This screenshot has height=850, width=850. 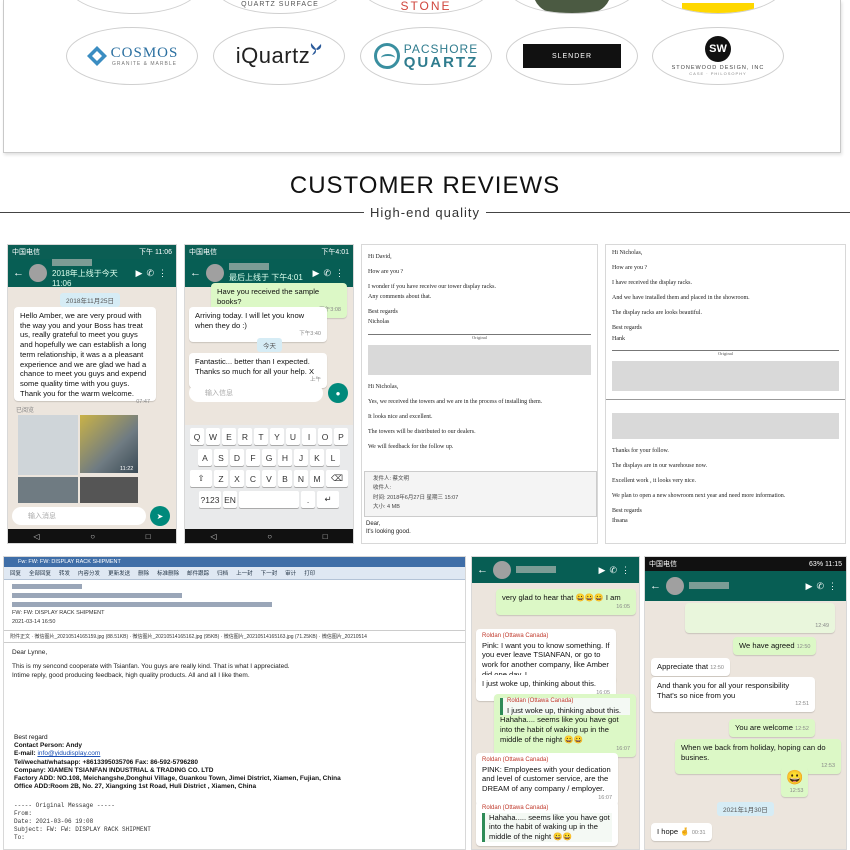 What do you see at coordinates (144, 63) in the screenshot?
I see `brand-tagline: GRANITE & MARBLE` at bounding box center [144, 63].